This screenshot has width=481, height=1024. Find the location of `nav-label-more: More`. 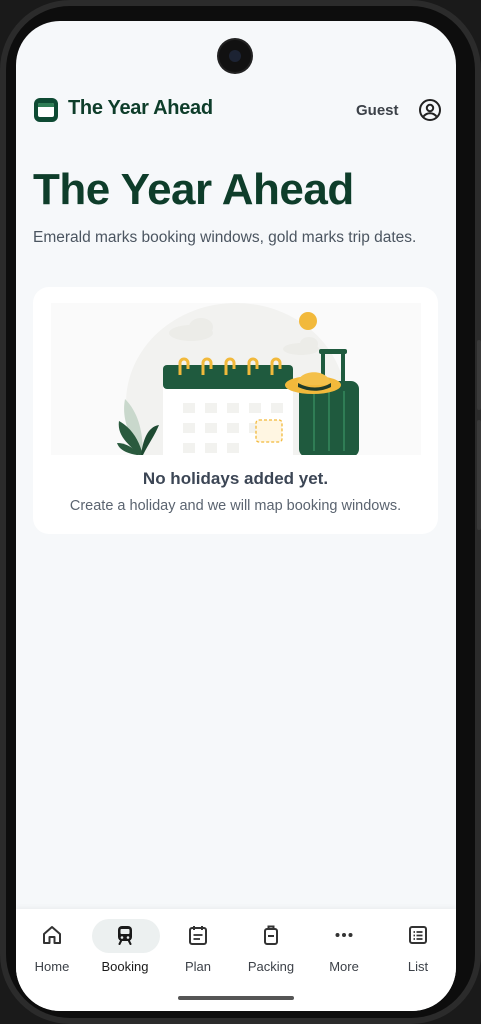

nav-label-more: More is located at coordinates (344, 966).